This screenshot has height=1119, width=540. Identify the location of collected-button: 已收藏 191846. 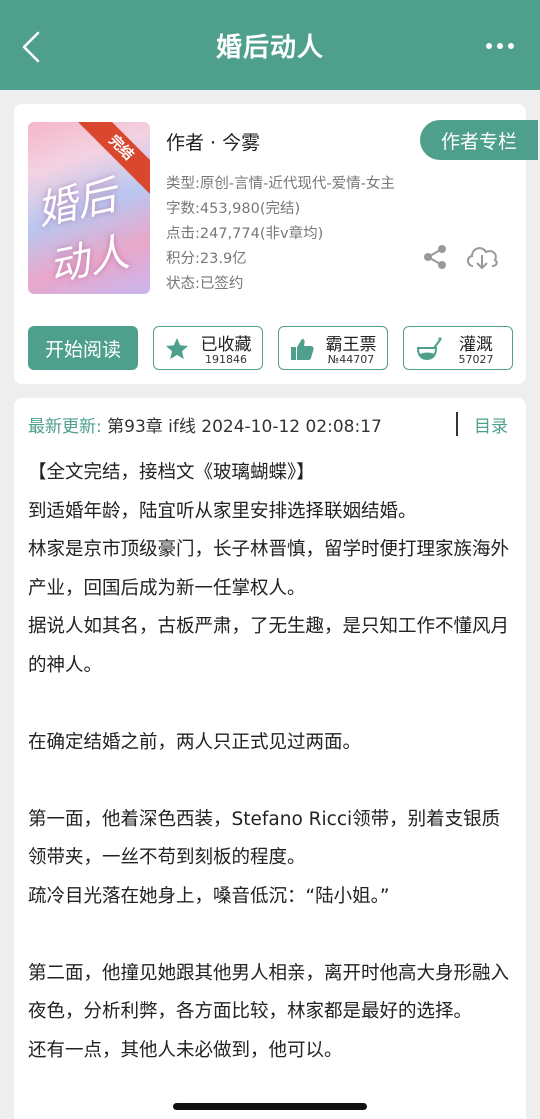
(208, 348).